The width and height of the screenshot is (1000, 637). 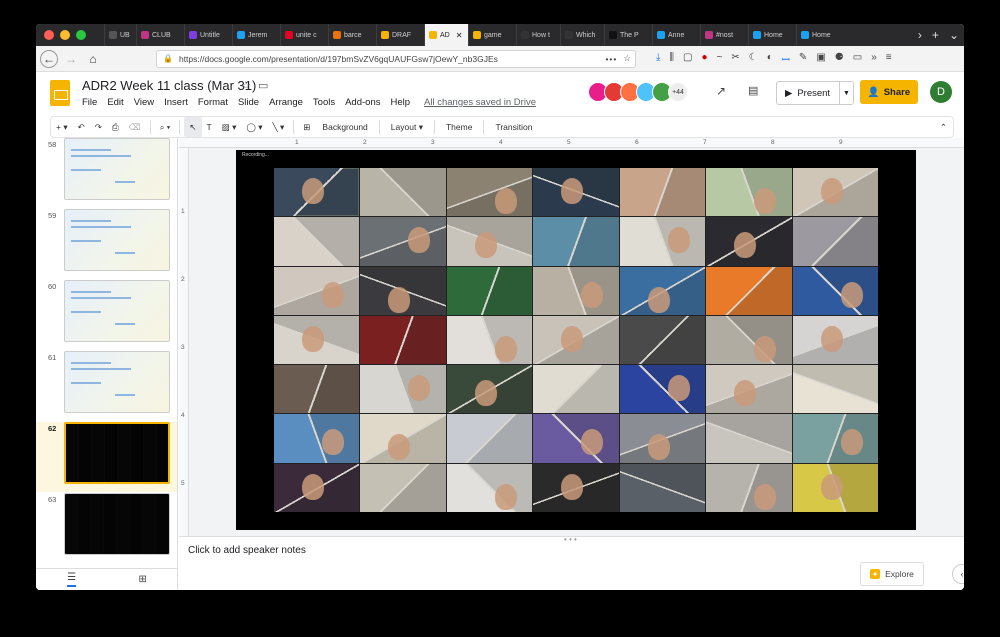 I want to click on extension-icon: ●, so click(x=704, y=59).